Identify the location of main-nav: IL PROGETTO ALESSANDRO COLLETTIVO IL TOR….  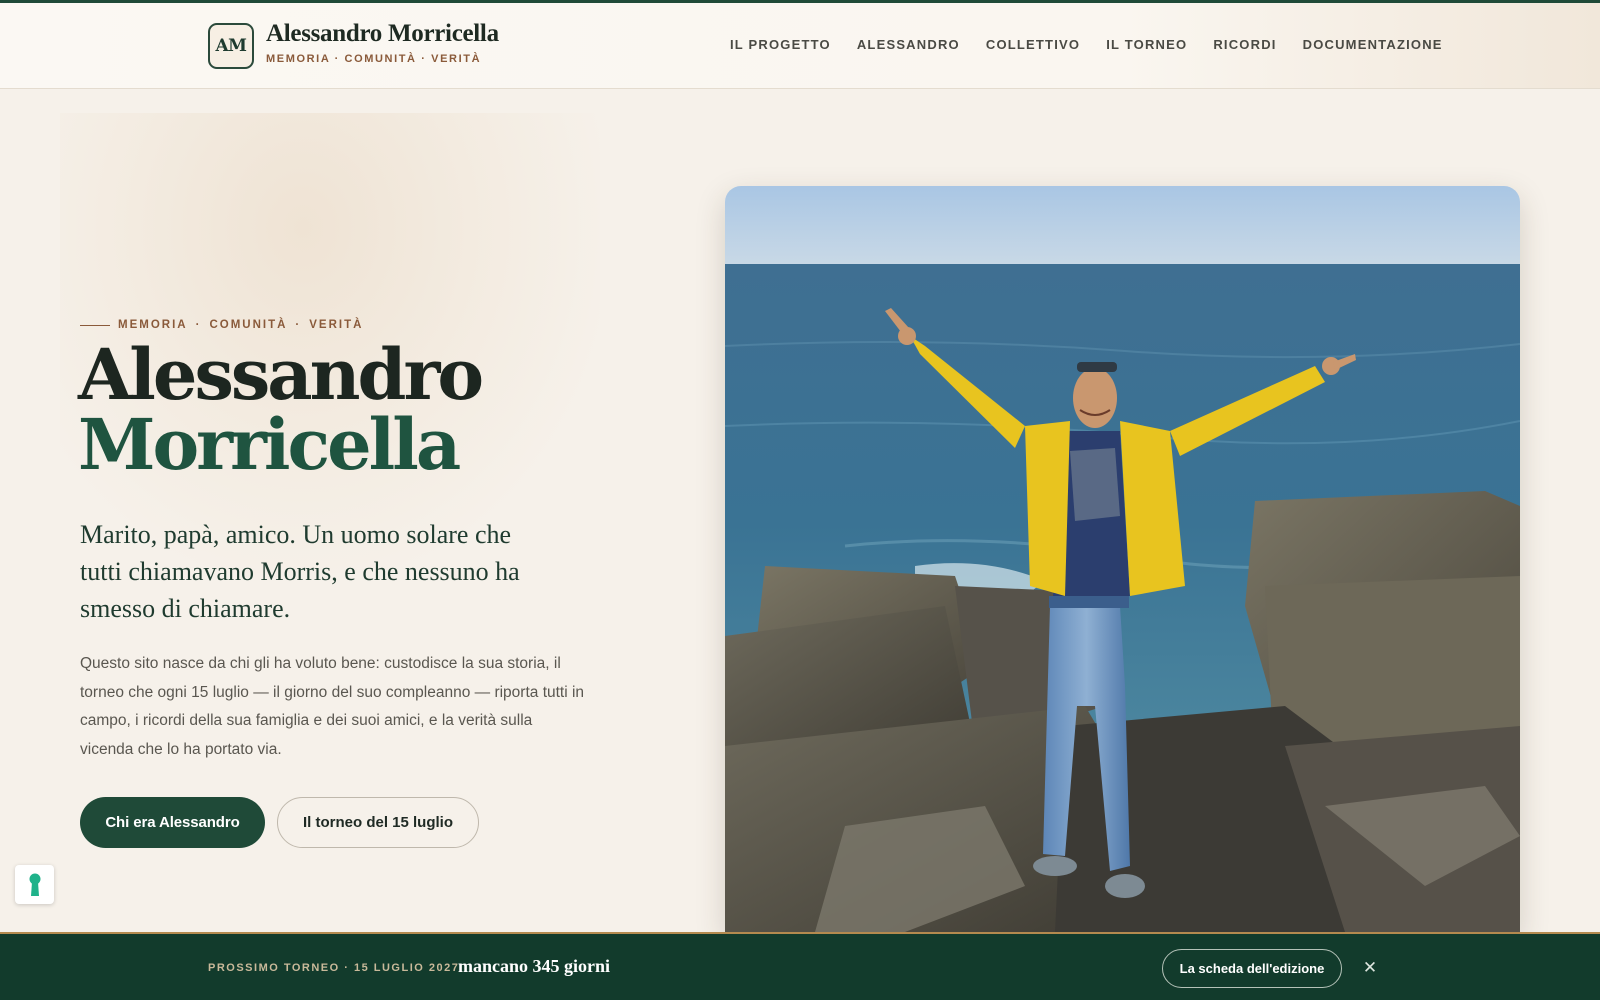
(1099, 44).